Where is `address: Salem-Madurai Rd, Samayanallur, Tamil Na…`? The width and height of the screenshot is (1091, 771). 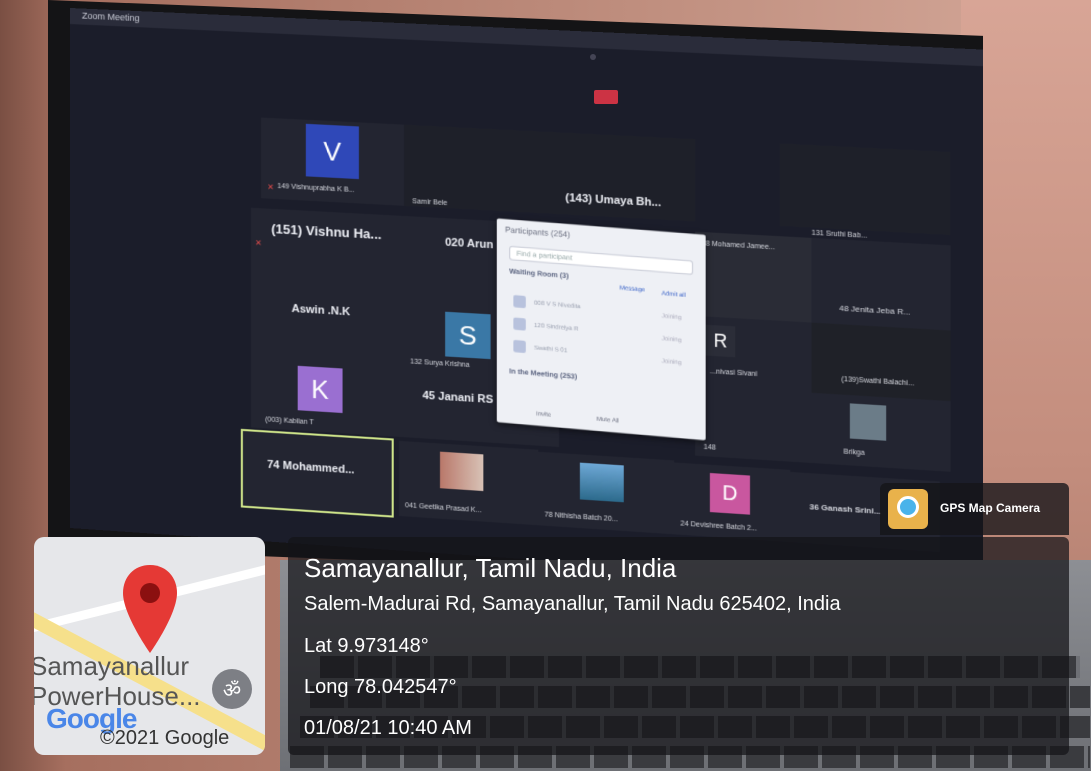 address: Salem-Madurai Rd, Samayanallur, Tamil Na… is located at coordinates (572, 604).